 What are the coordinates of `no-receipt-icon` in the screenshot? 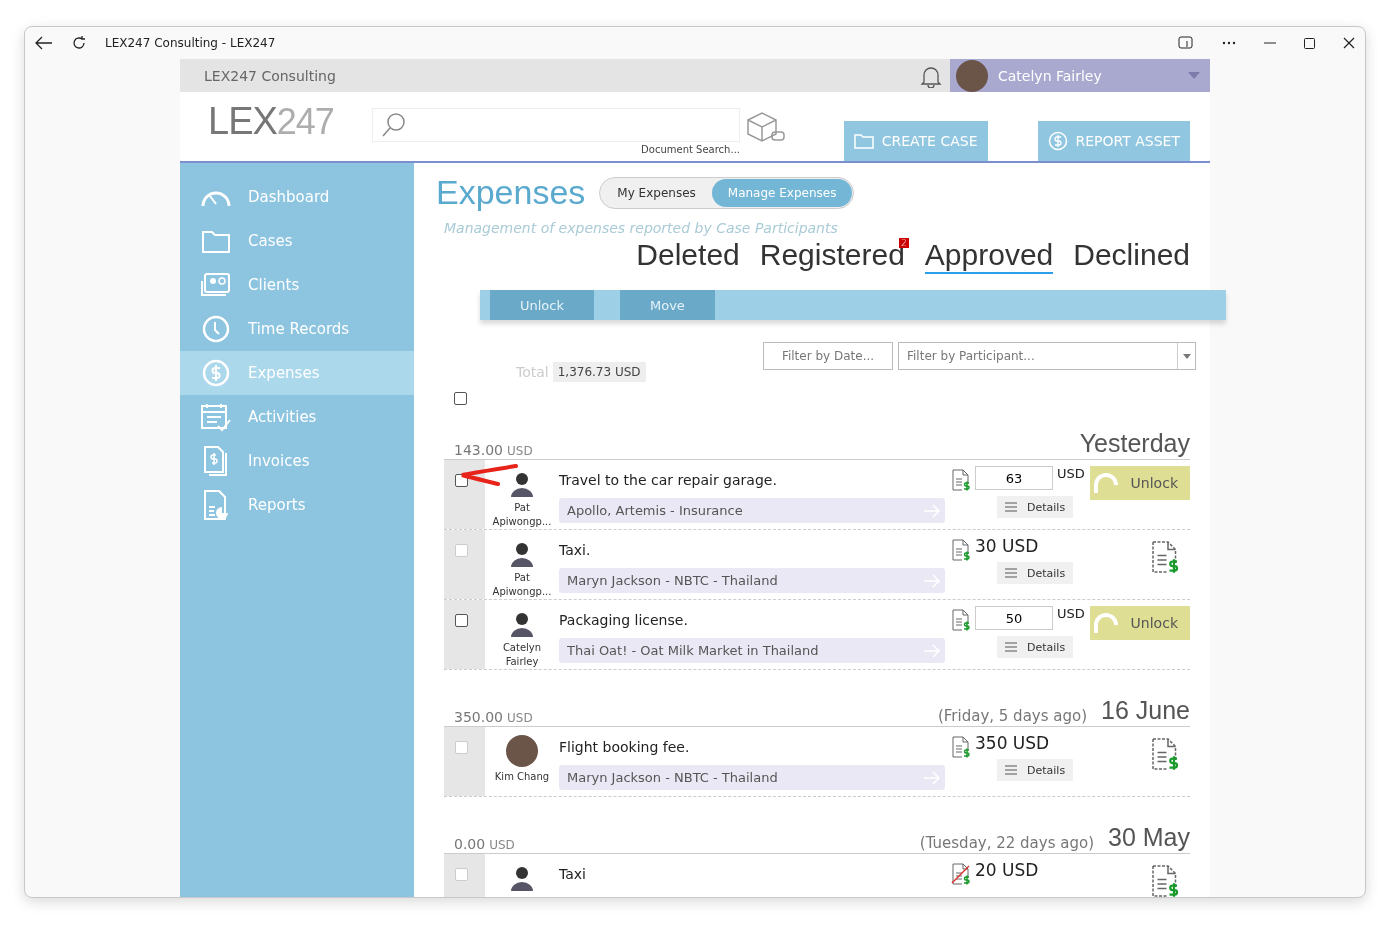 It's located at (961, 874).